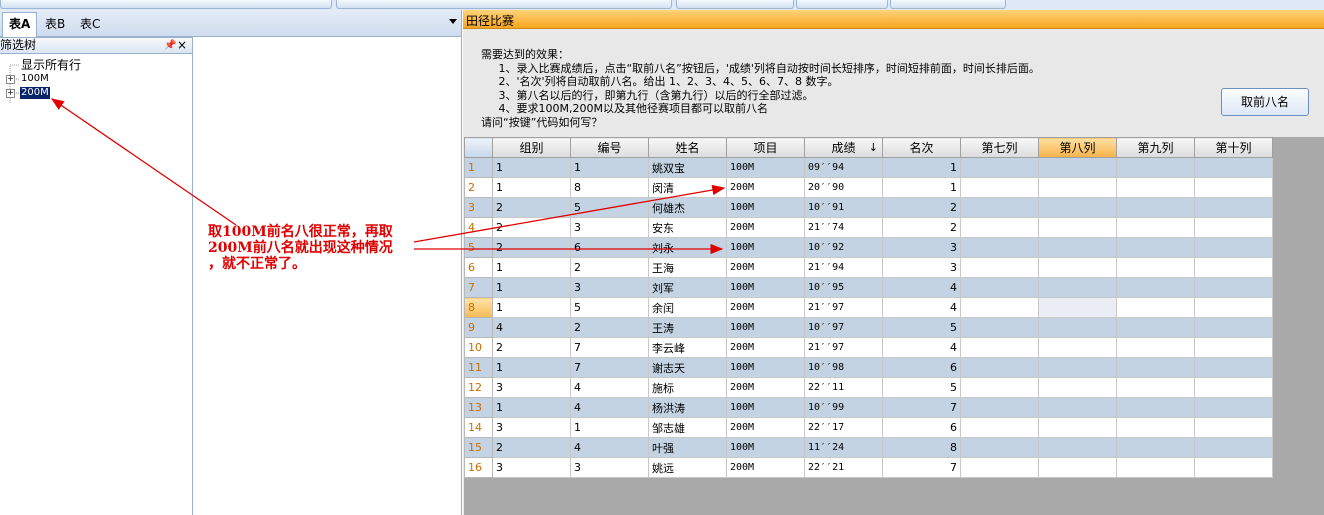  I want to click on grid-cell: 09′′94, so click(843, 167).